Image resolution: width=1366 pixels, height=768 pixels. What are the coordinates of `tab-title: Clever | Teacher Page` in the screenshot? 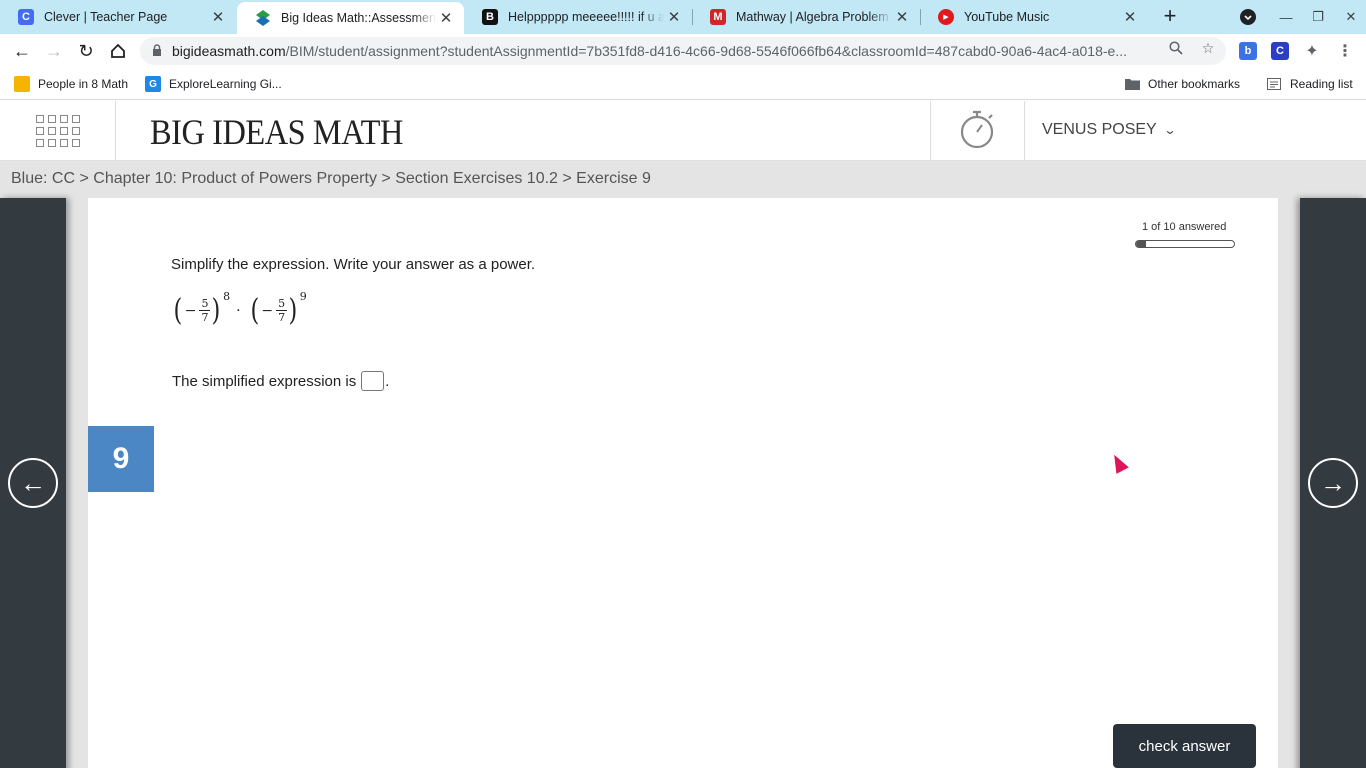 It's located at (106, 17).